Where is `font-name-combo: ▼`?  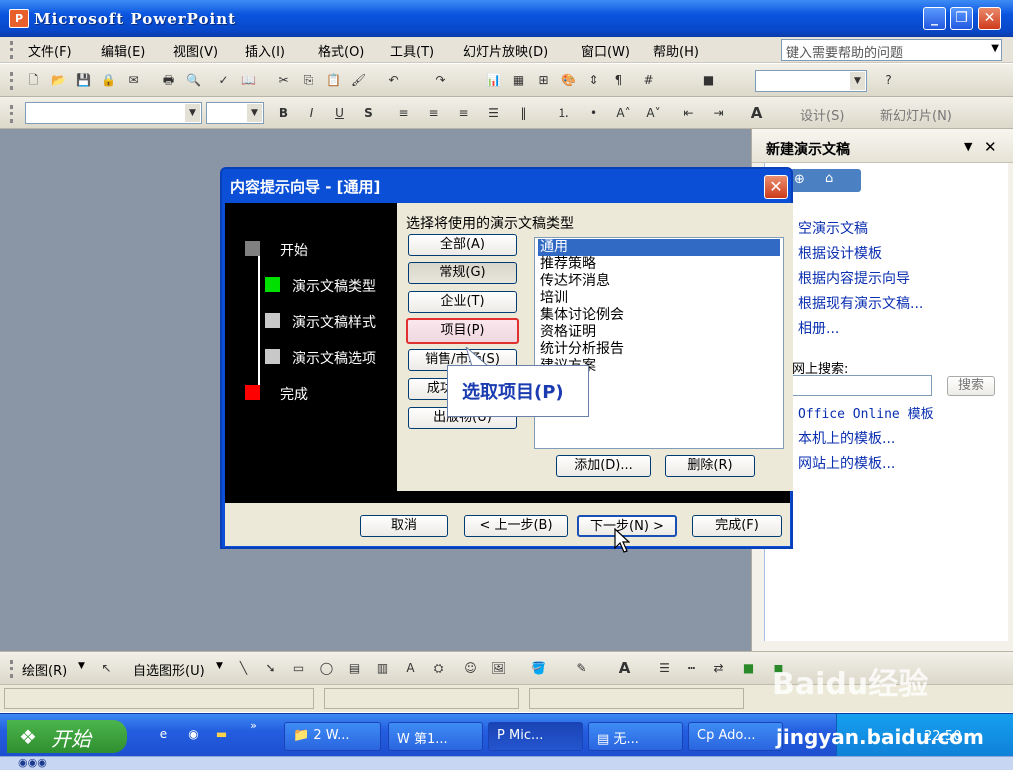 font-name-combo: ▼ is located at coordinates (113, 113).